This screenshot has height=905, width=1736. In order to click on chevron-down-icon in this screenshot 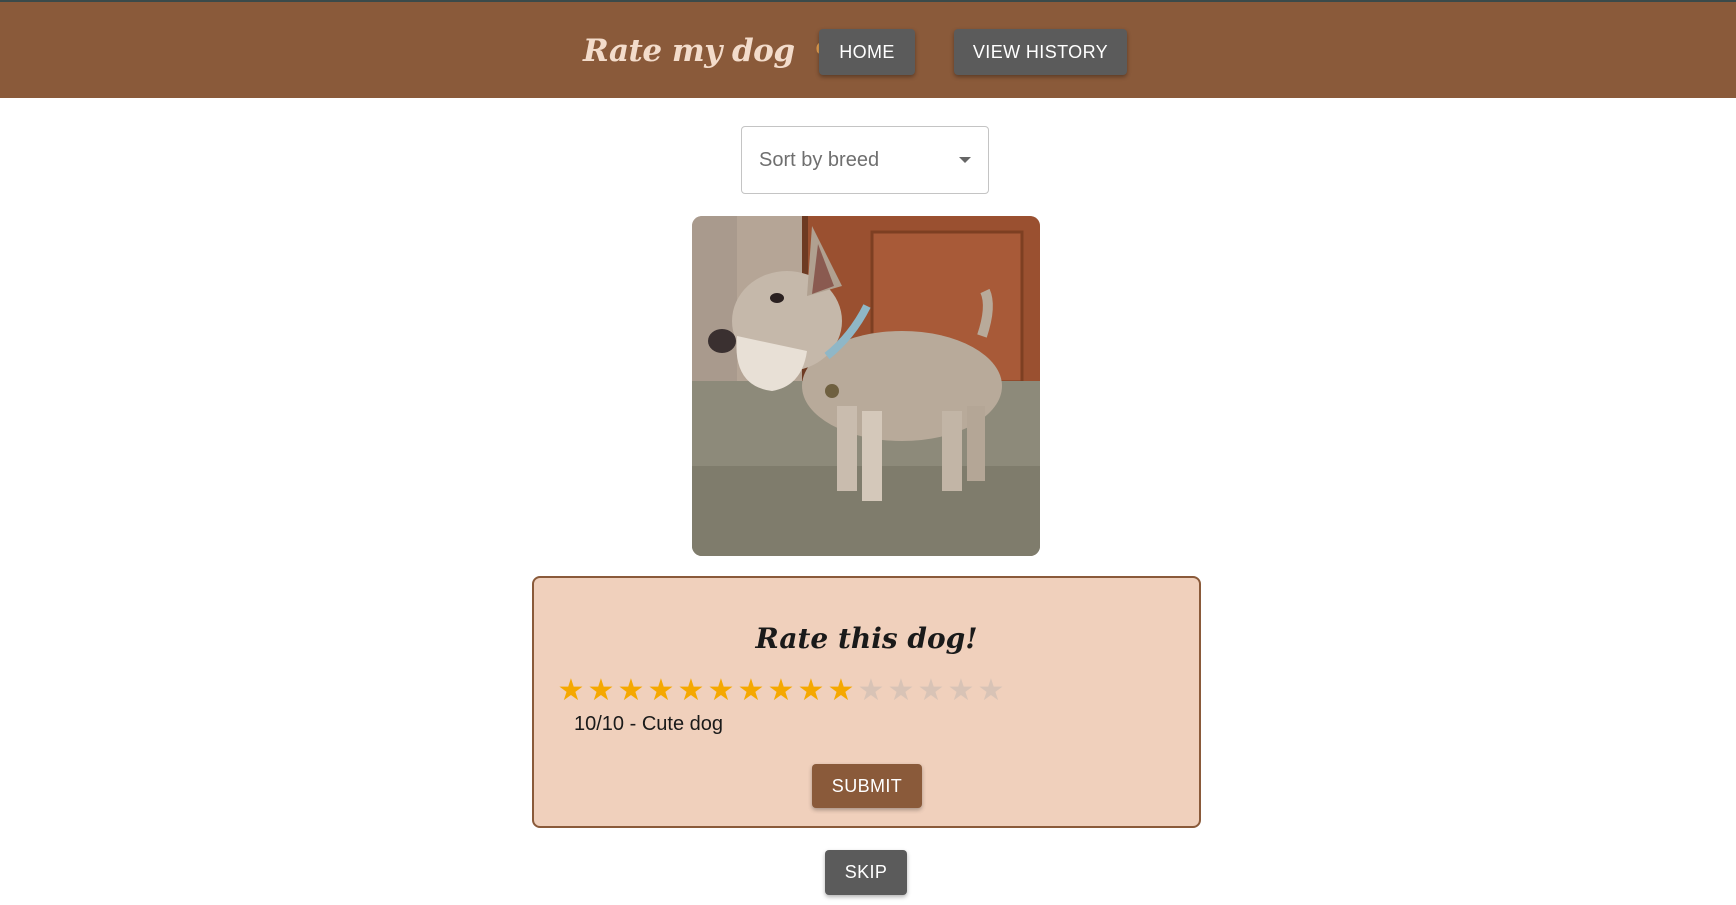, I will do `click(965, 160)`.